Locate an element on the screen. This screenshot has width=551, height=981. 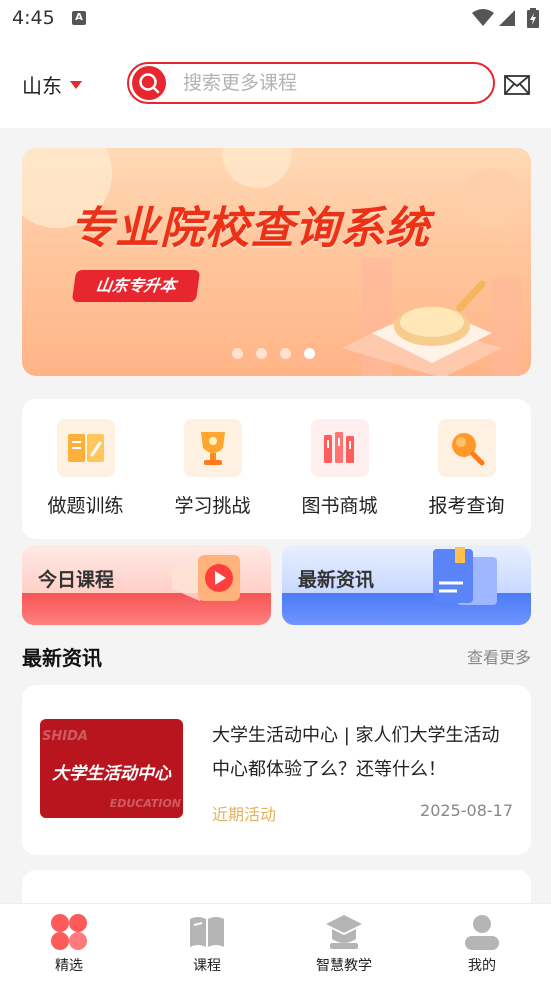
user-icon is located at coordinates (482, 932).